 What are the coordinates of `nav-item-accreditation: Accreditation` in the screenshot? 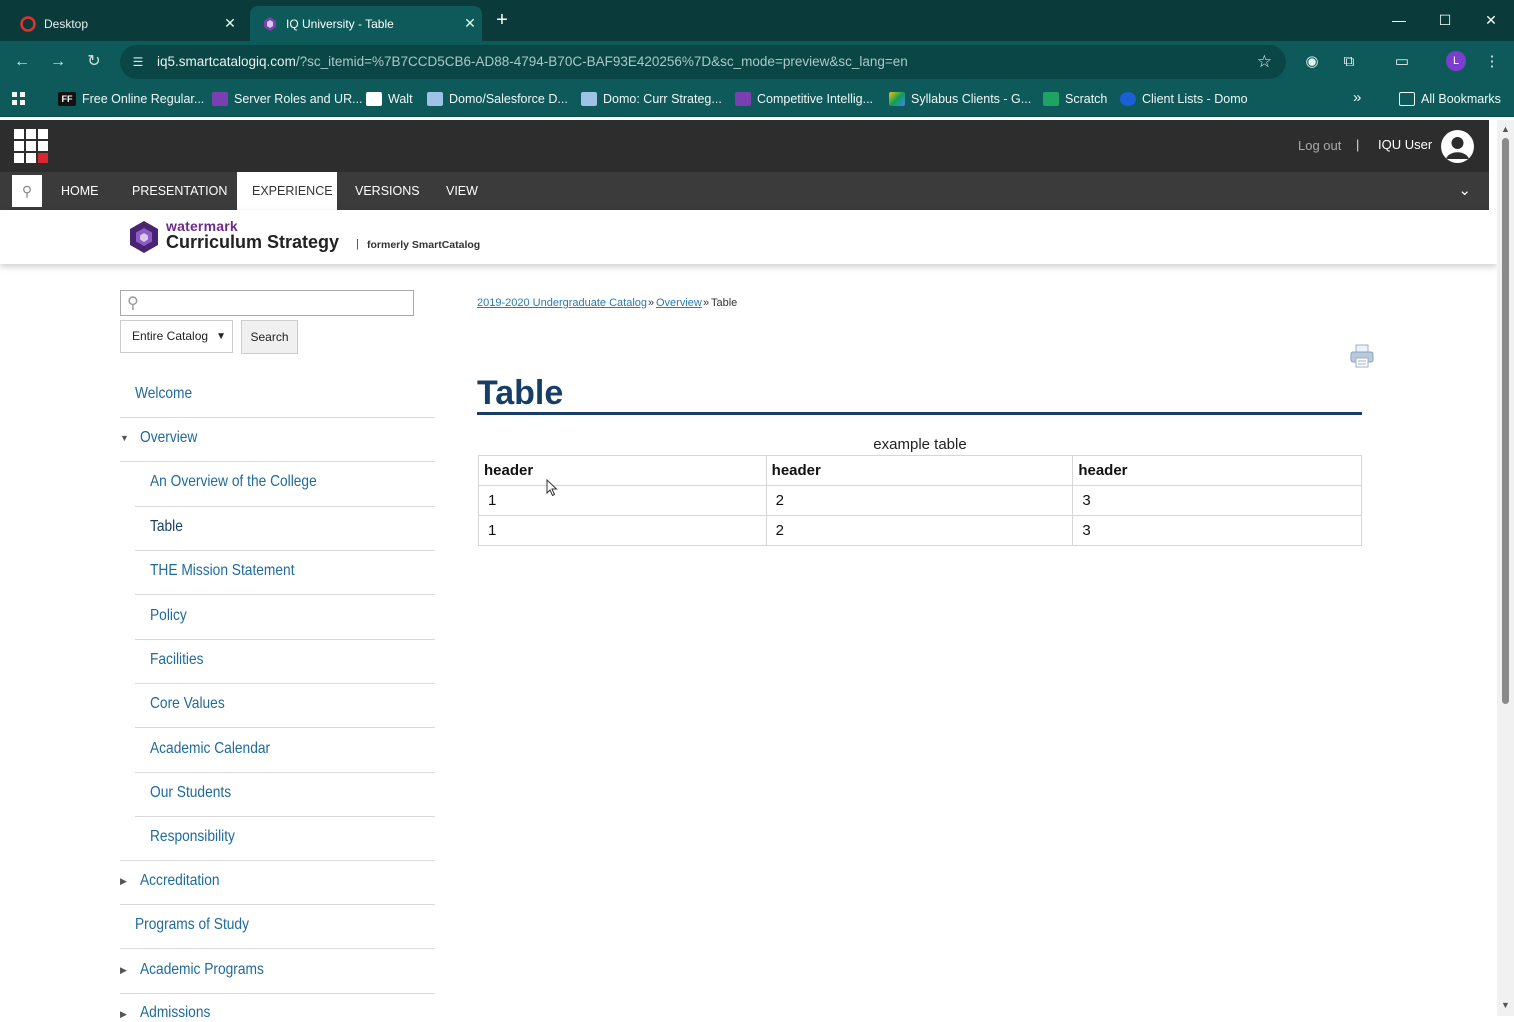 It's located at (180, 881).